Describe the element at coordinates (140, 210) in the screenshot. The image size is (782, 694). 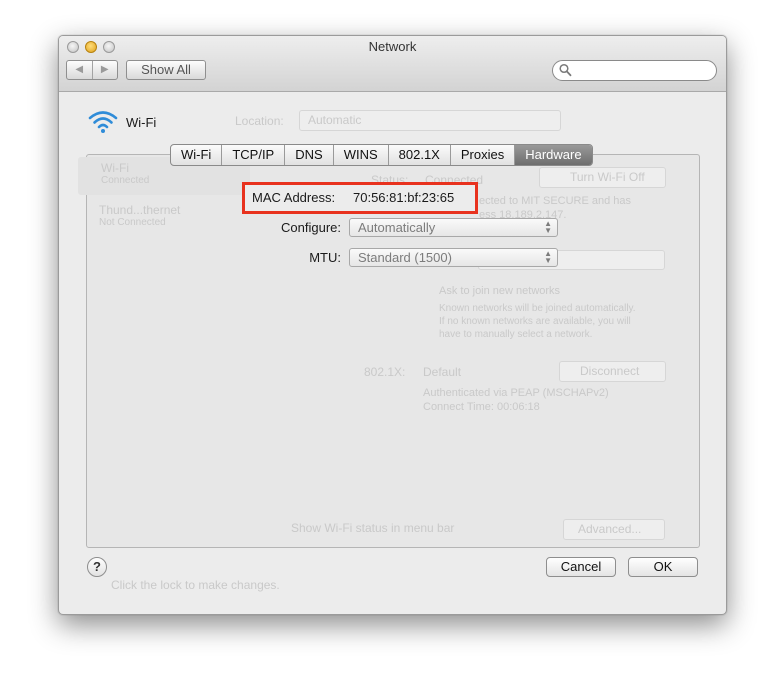
I see `service-thunderbolt-name: Thund...thernet` at that location.